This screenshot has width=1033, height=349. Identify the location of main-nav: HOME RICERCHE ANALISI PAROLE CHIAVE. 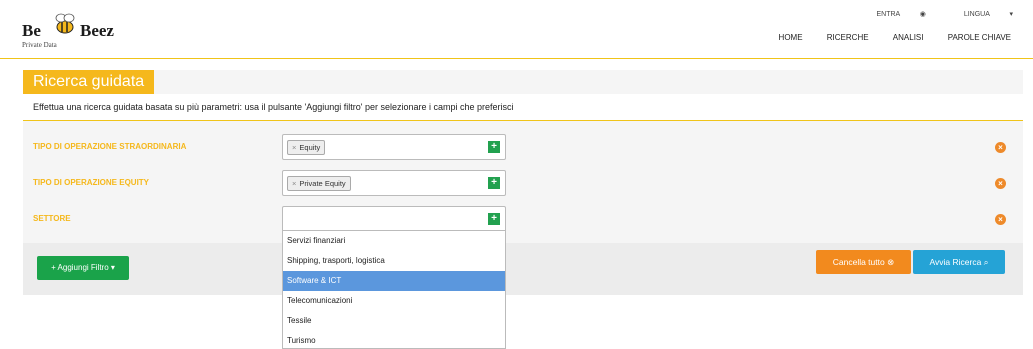
(884, 37).